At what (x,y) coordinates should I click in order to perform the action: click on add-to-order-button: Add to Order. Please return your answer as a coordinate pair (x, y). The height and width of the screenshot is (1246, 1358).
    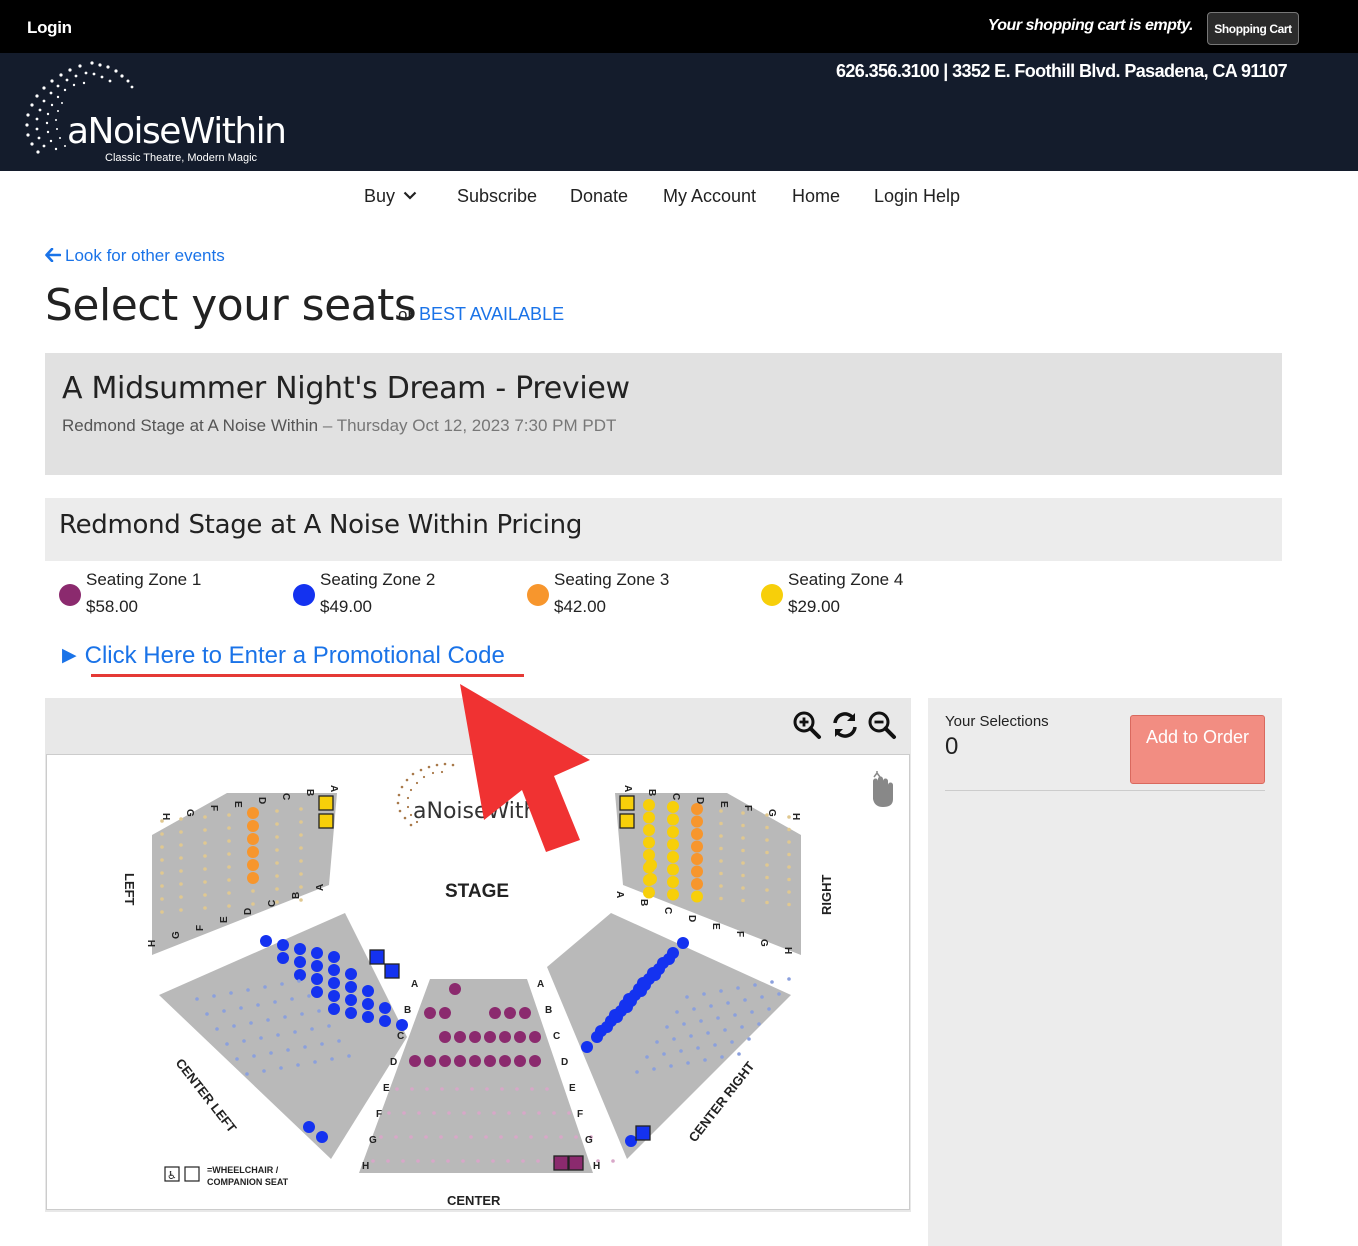
    Looking at the image, I should click on (1197, 749).